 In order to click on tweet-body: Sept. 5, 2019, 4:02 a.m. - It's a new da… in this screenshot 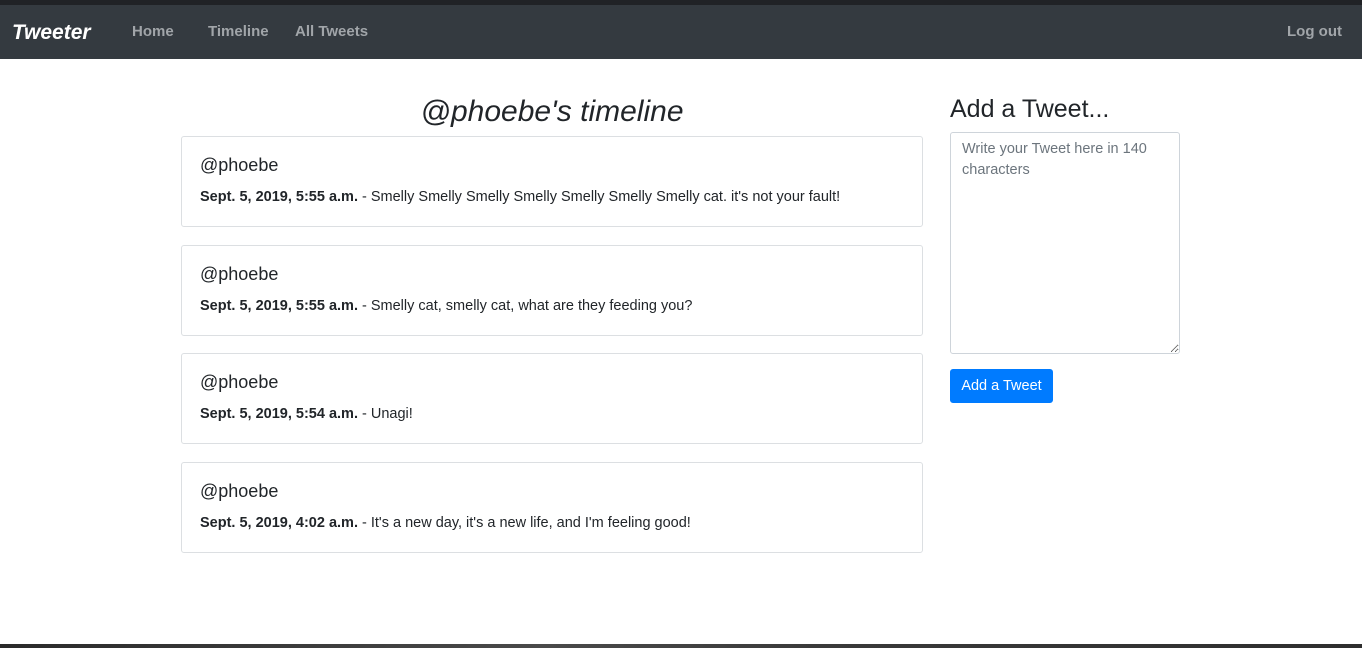, I will do `click(445, 523)`.